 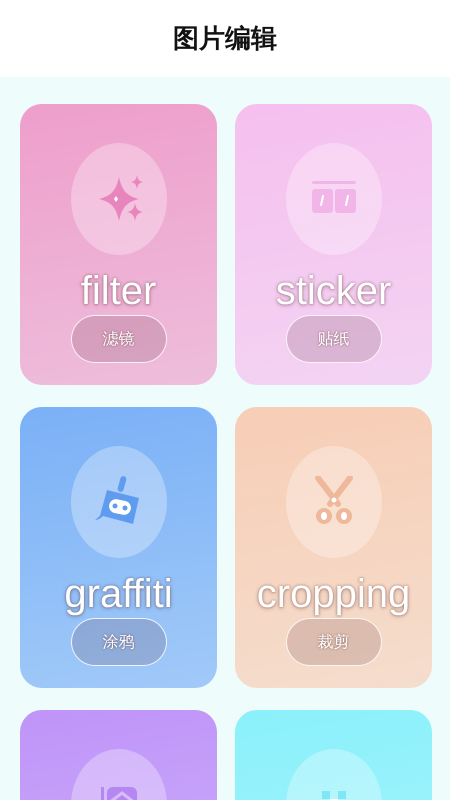 I want to click on watermark-text: graffiti, so click(x=118, y=594).